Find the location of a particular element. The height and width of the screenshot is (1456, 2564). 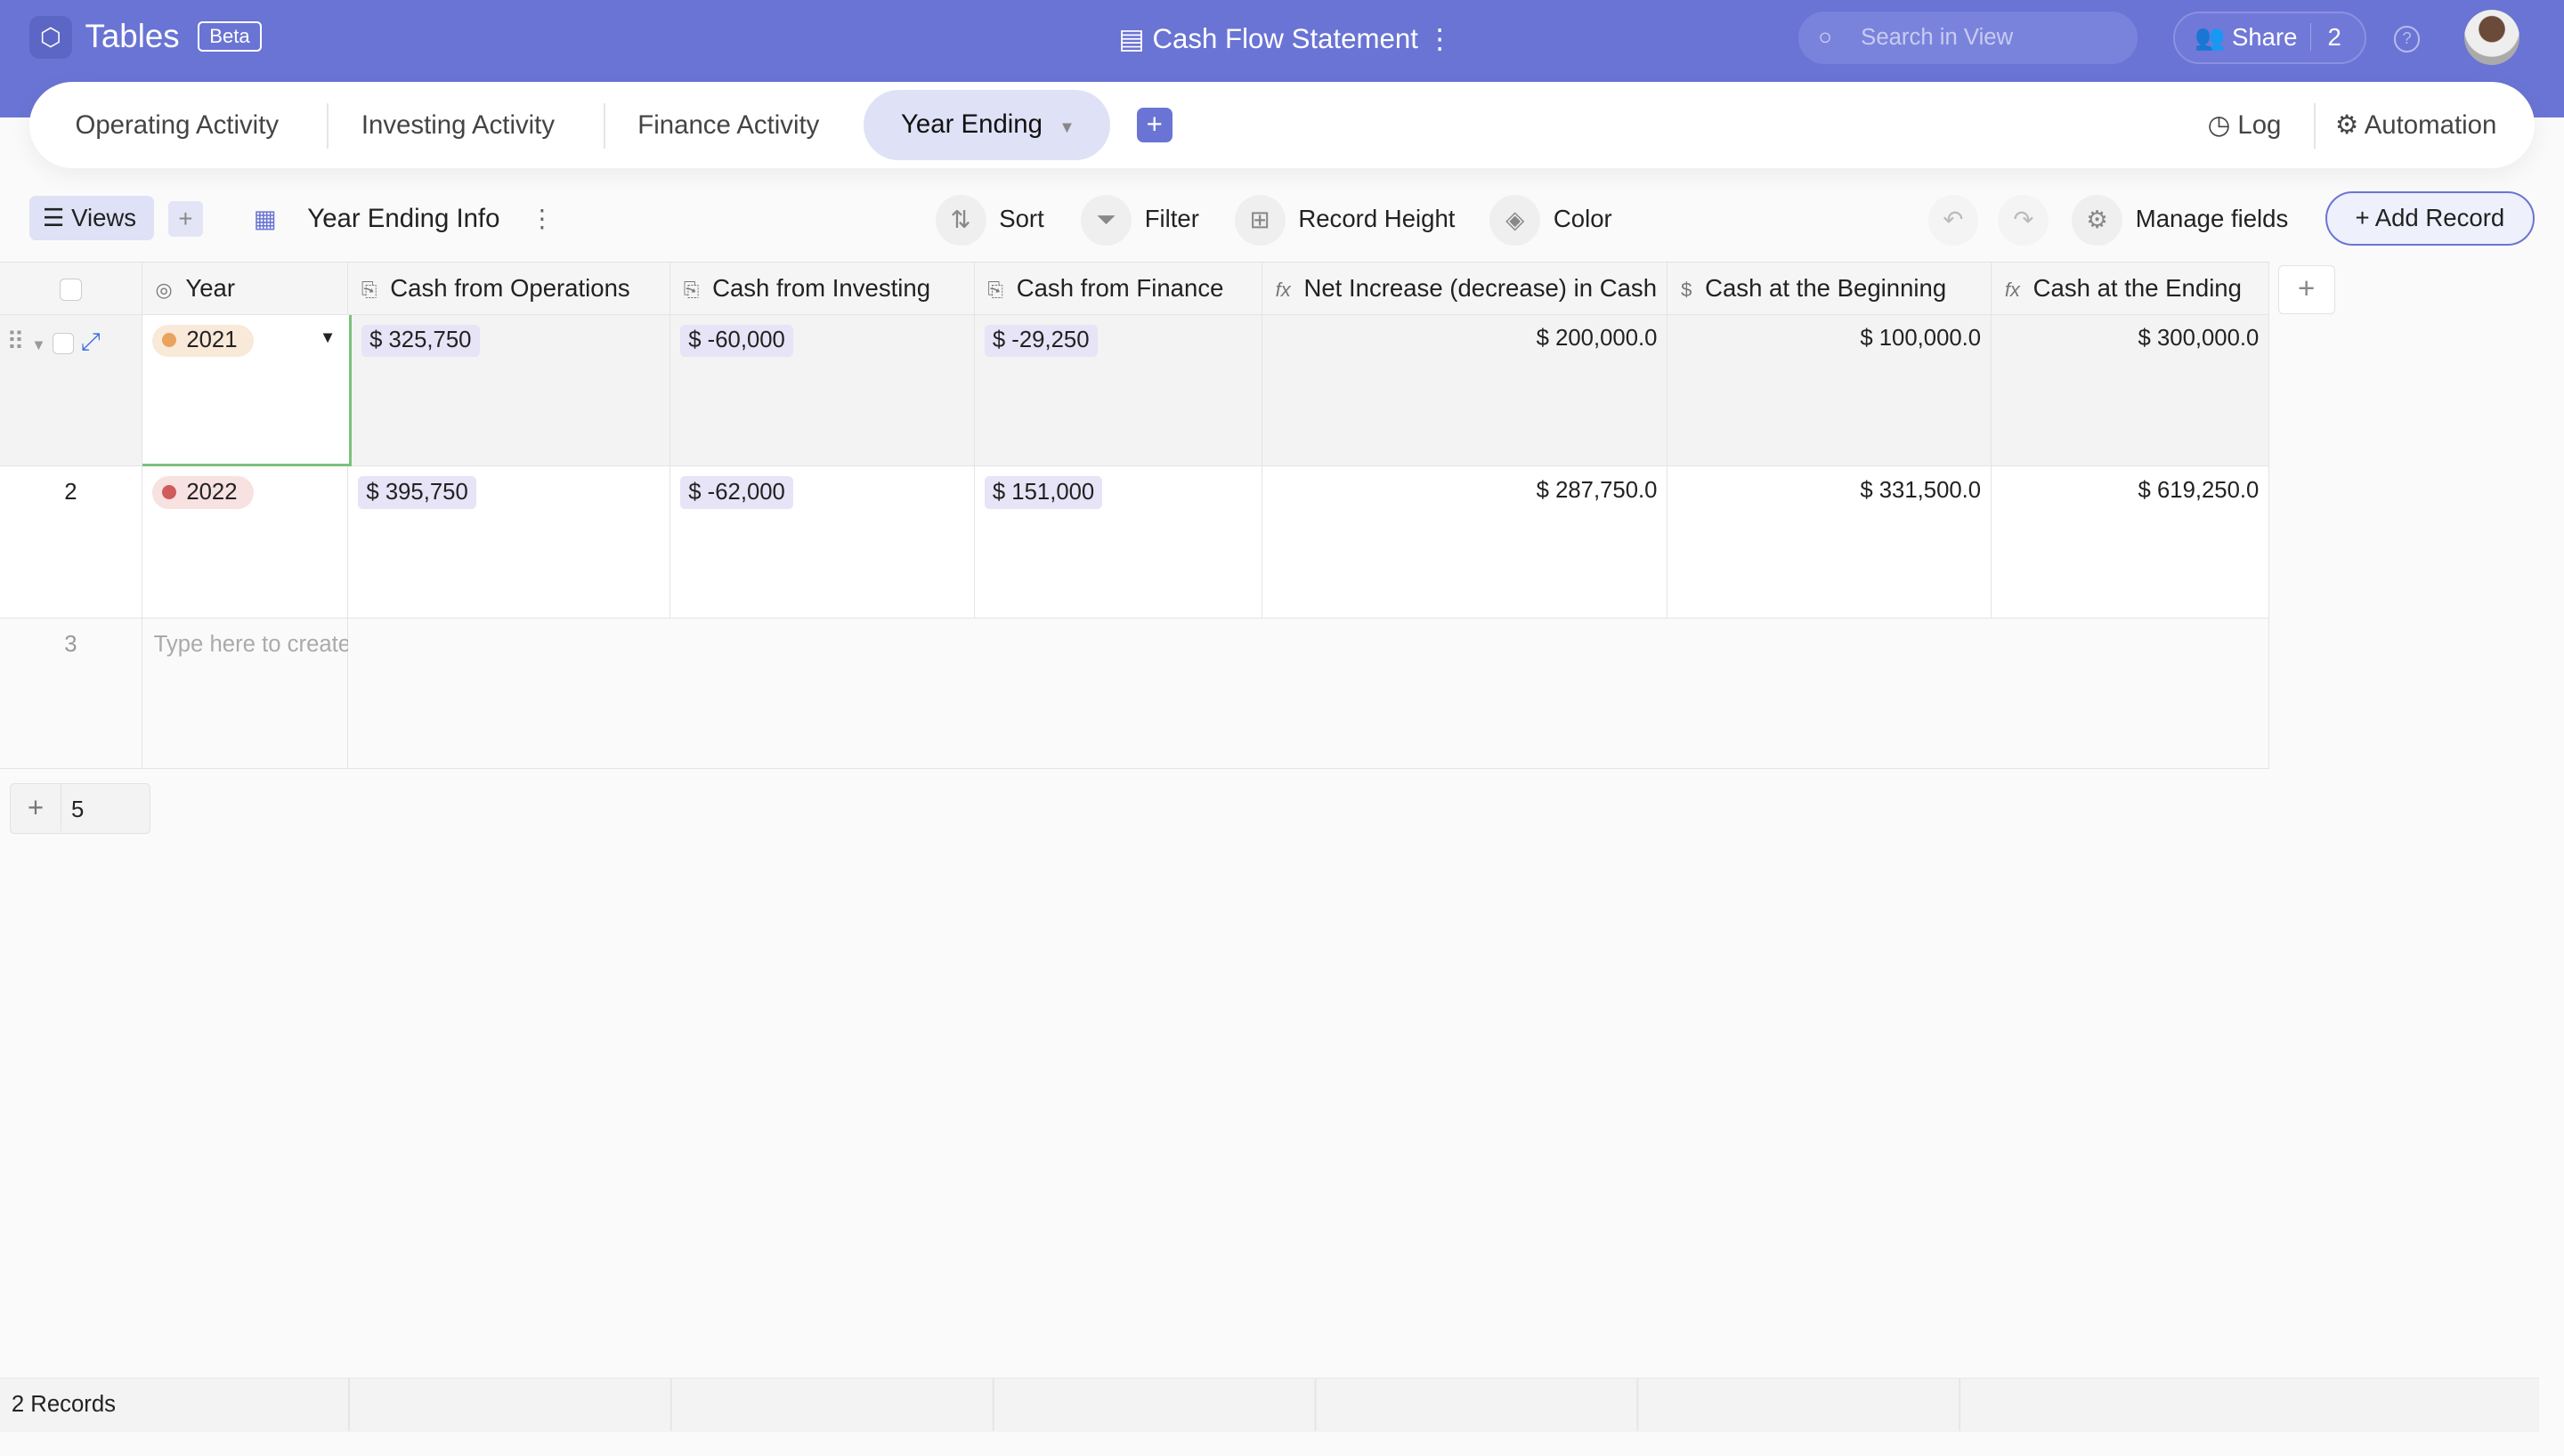

record-height-button: ⊞ Record Height is located at coordinates (1344, 219).